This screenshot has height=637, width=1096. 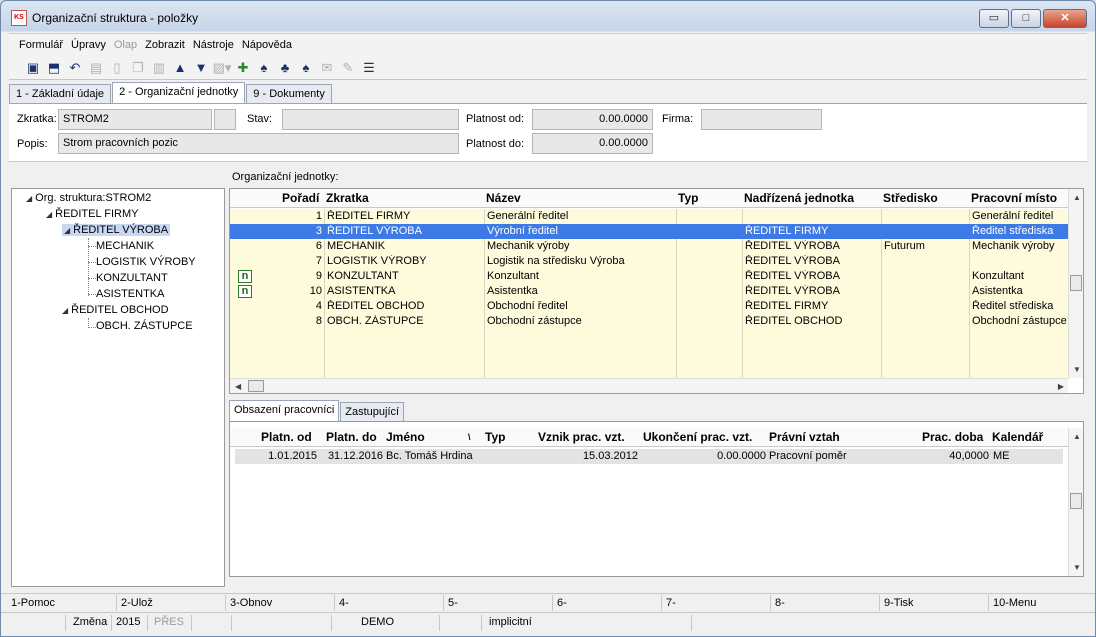 What do you see at coordinates (238, 386) in the screenshot?
I see `scroll-left-icon: ◀` at bounding box center [238, 386].